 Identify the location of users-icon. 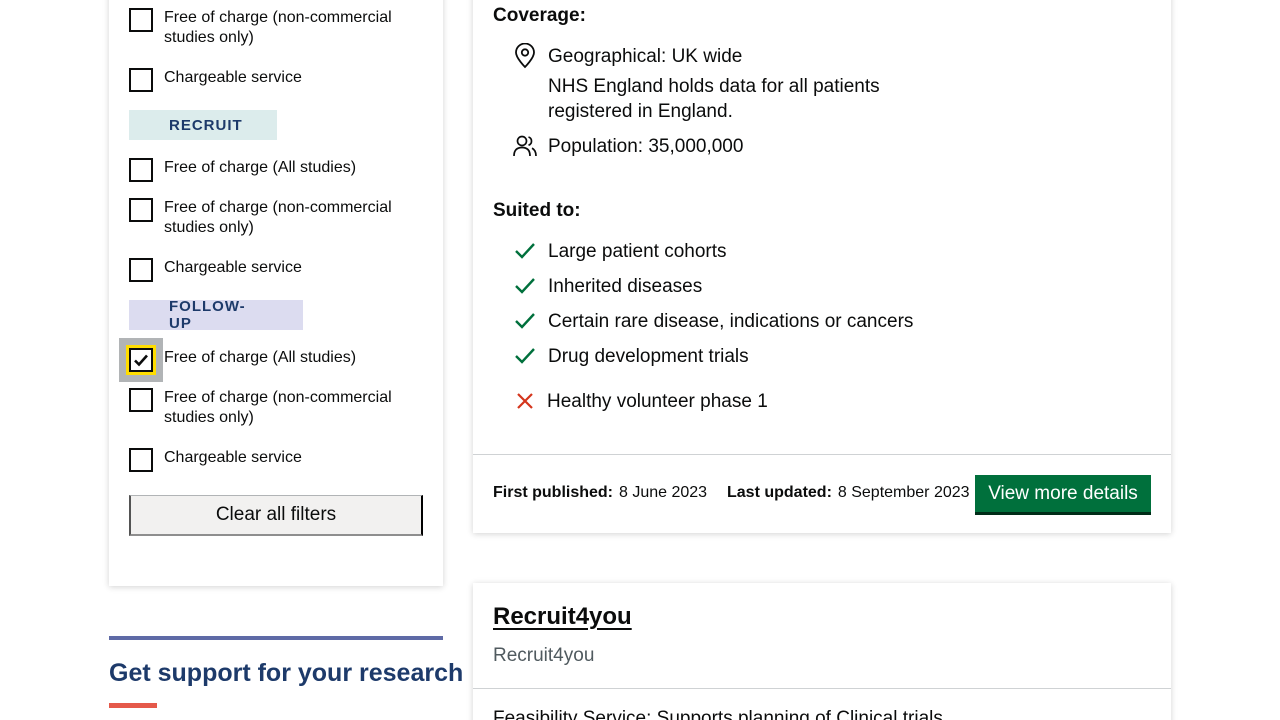
(525, 146).